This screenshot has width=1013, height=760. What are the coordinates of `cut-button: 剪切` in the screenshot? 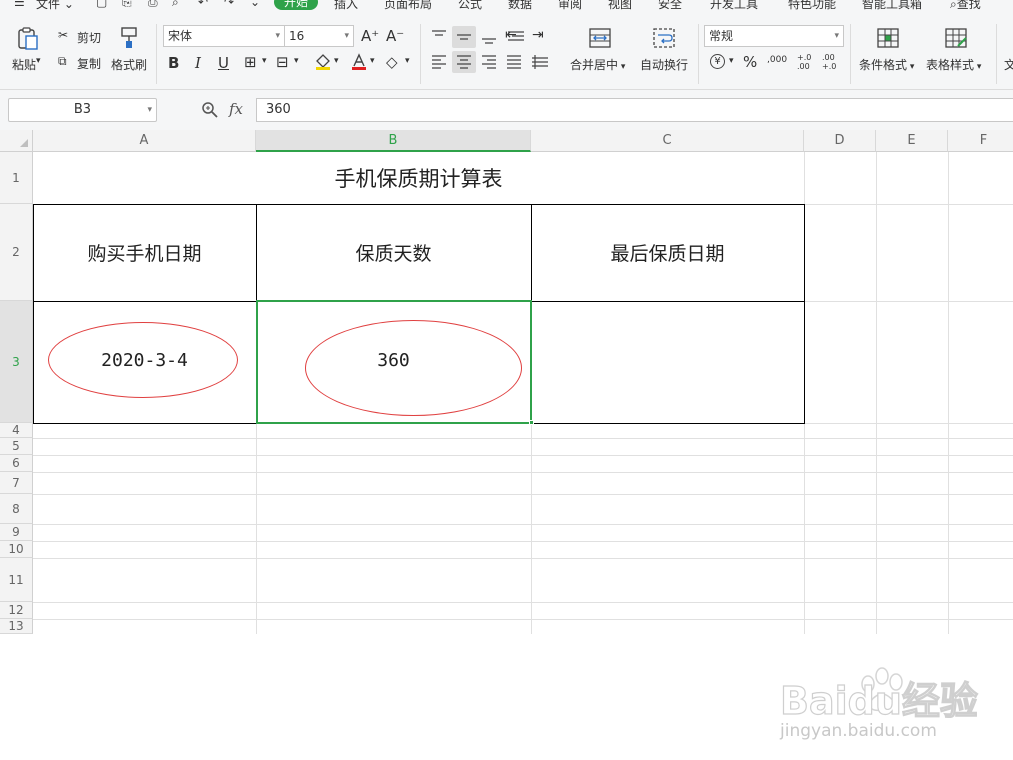 It's located at (89, 37).